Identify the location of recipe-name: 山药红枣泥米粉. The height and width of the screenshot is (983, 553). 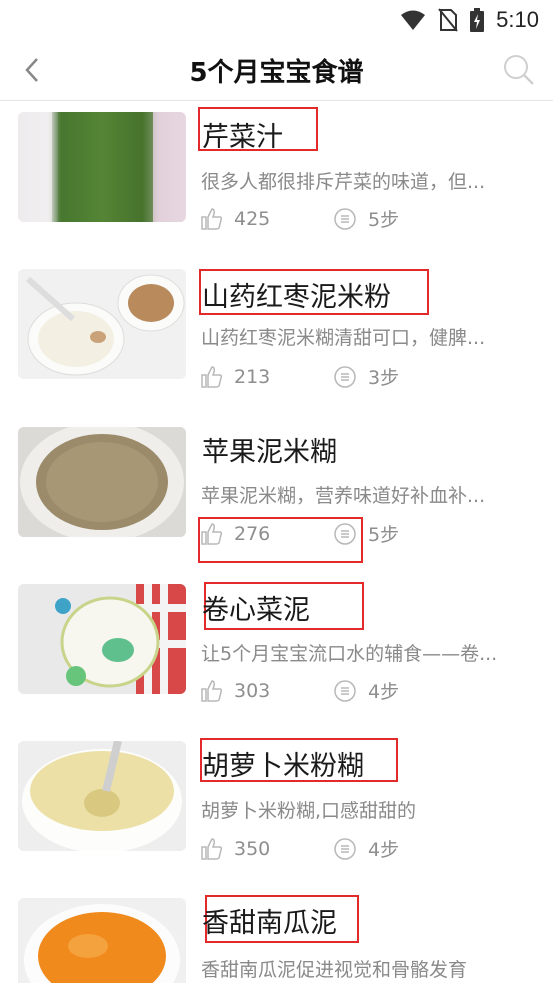
(296, 297).